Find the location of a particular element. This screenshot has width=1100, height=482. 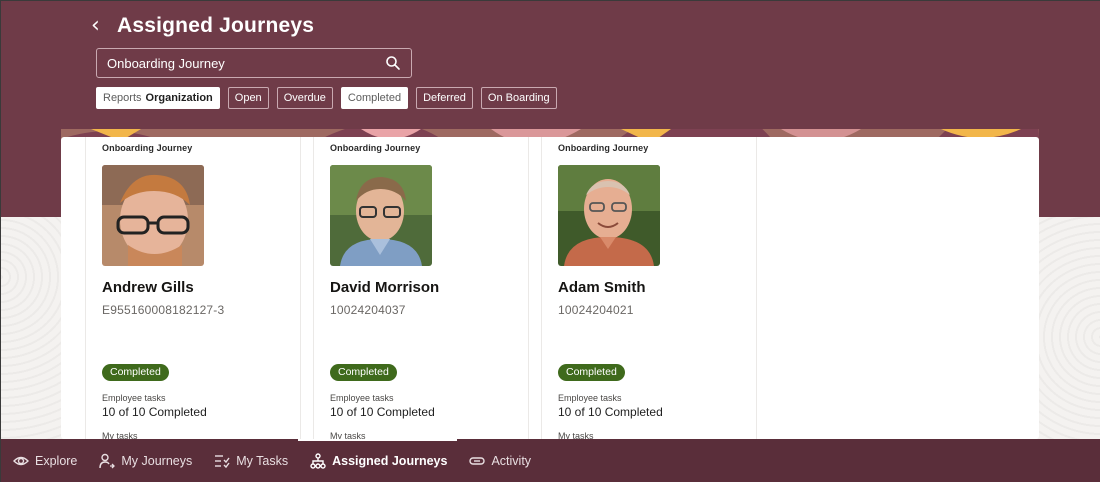

person-id: 10024204037 is located at coordinates (368, 310).